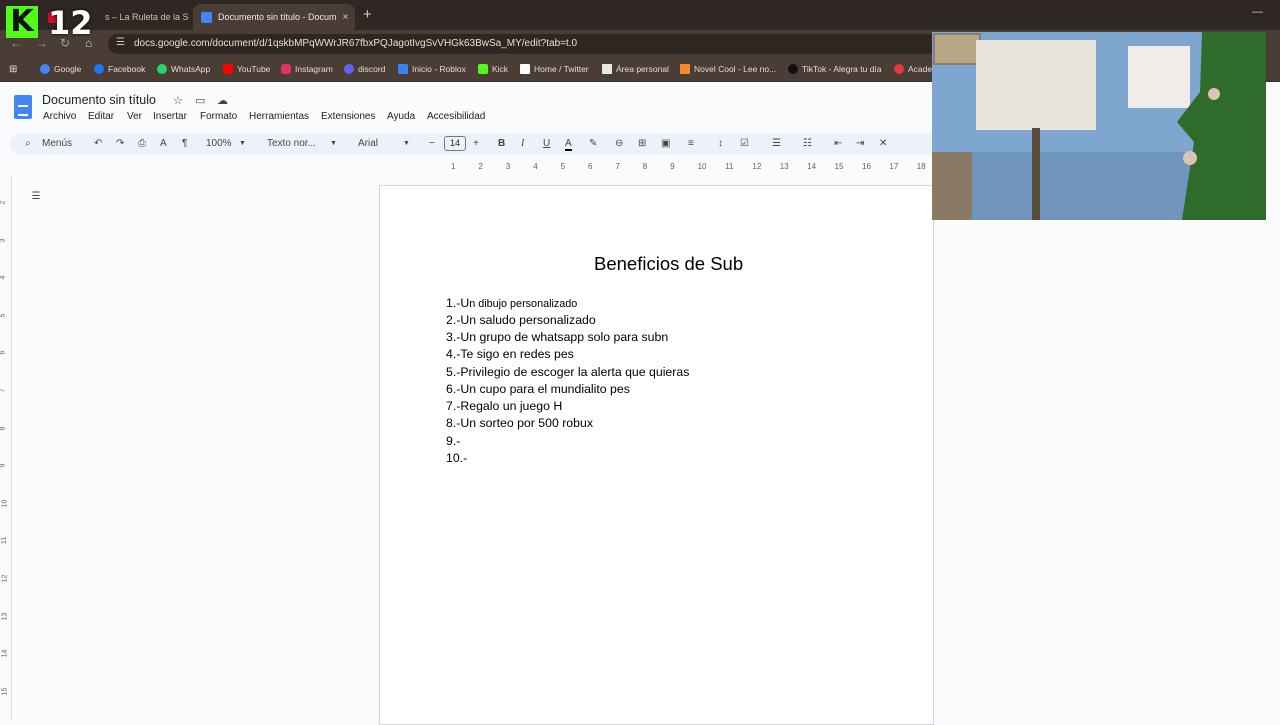 The width and height of the screenshot is (1280, 725). Describe the element at coordinates (279, 116) in the screenshot. I see `menu-herramientas: Herramientas` at that location.